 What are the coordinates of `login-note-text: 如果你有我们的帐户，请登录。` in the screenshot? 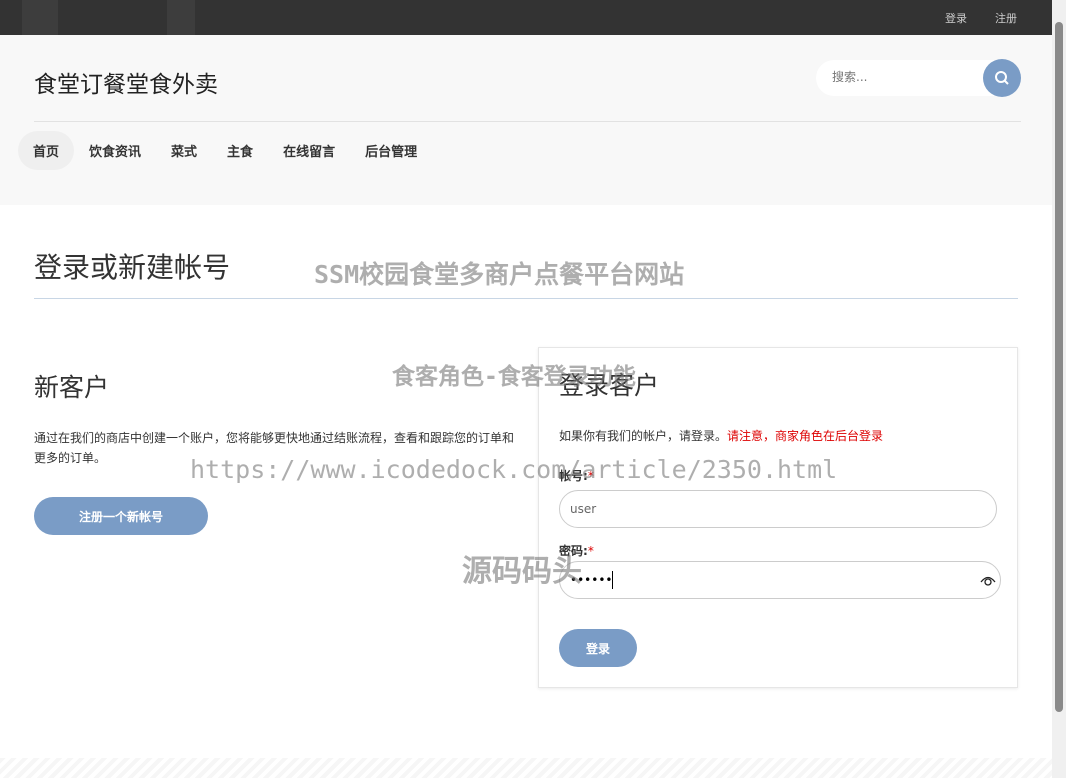 It's located at (643, 436).